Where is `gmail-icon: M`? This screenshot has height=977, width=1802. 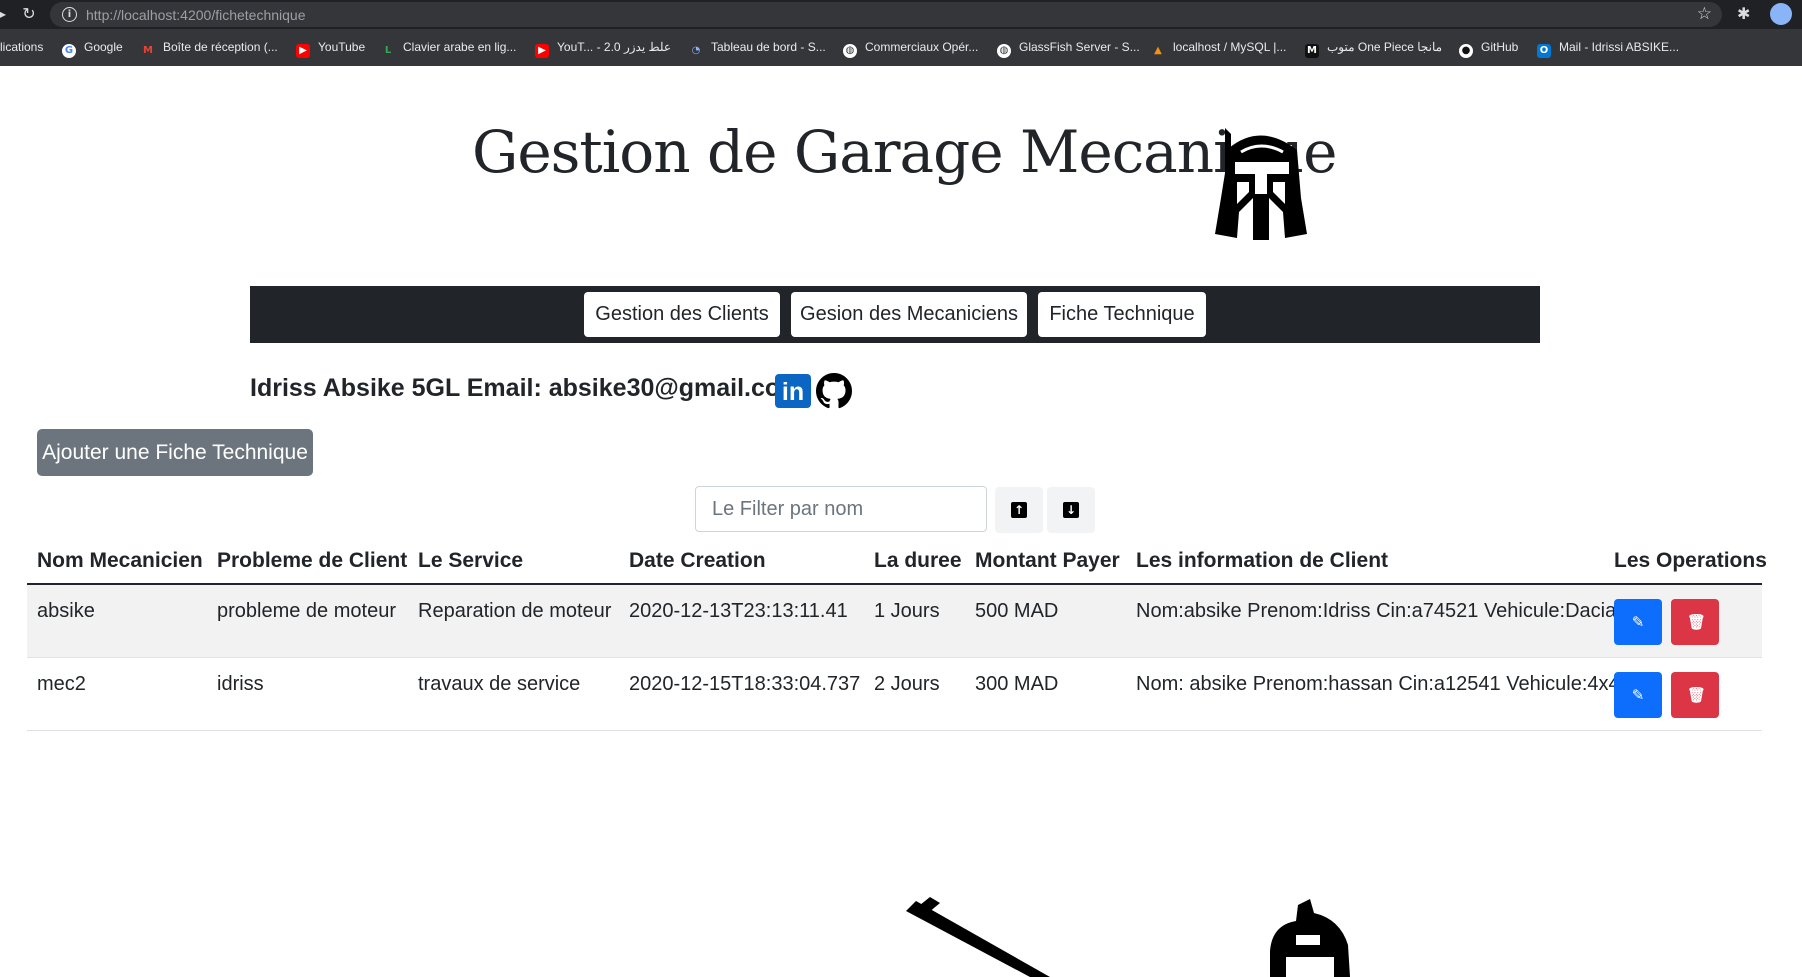 gmail-icon: M is located at coordinates (148, 50).